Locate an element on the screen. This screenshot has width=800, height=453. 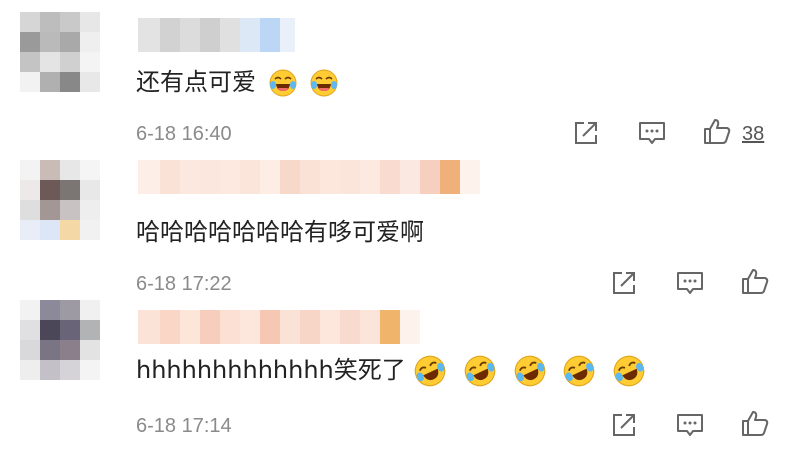
comment-text: hhhhhhhhhhhhh笑死了 is located at coordinates (391, 369).